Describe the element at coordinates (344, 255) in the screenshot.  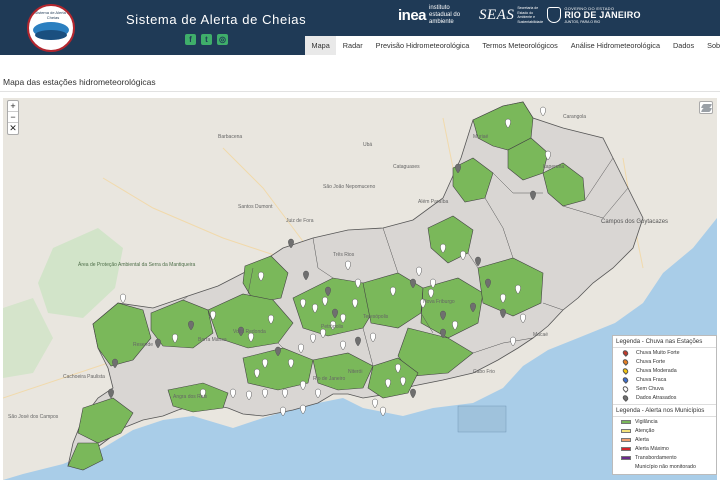
I see `place-label: Três Rios` at that location.